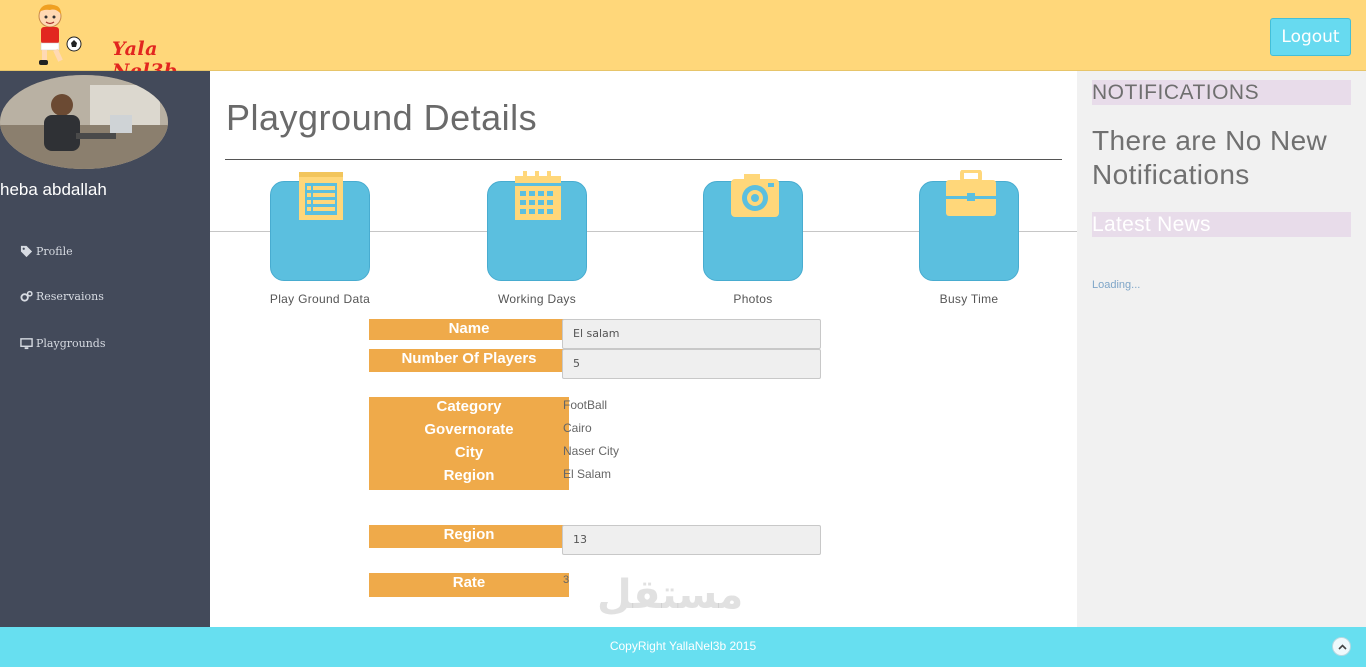 The height and width of the screenshot is (667, 1366). Describe the element at coordinates (1221, 224) in the screenshot. I see `latest-news-heading: Latest News` at that location.